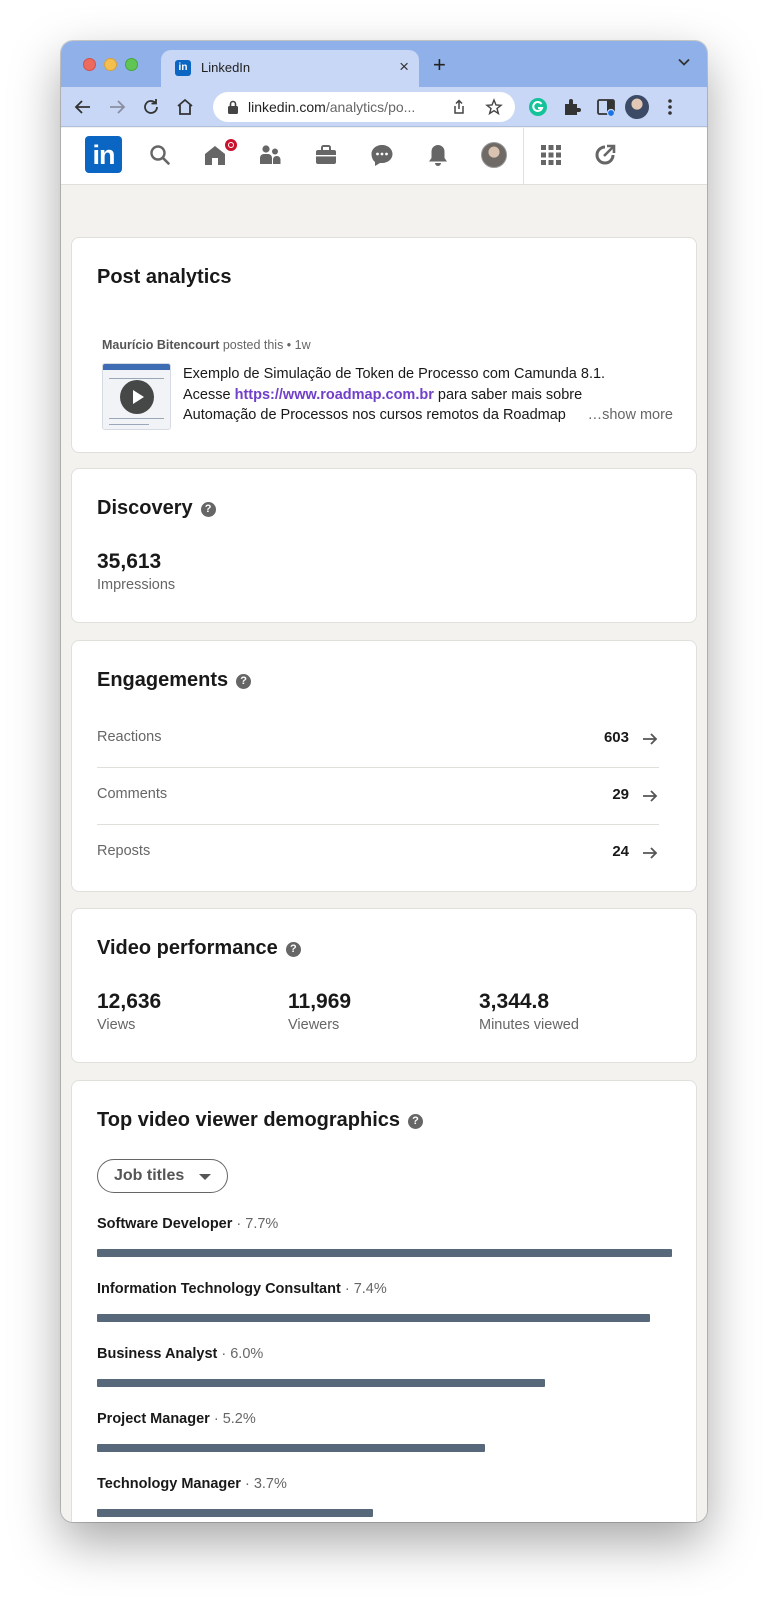 Image resolution: width=768 pixels, height=1603 pixels. What do you see at coordinates (160, 155) in the screenshot?
I see `search-icon` at bounding box center [160, 155].